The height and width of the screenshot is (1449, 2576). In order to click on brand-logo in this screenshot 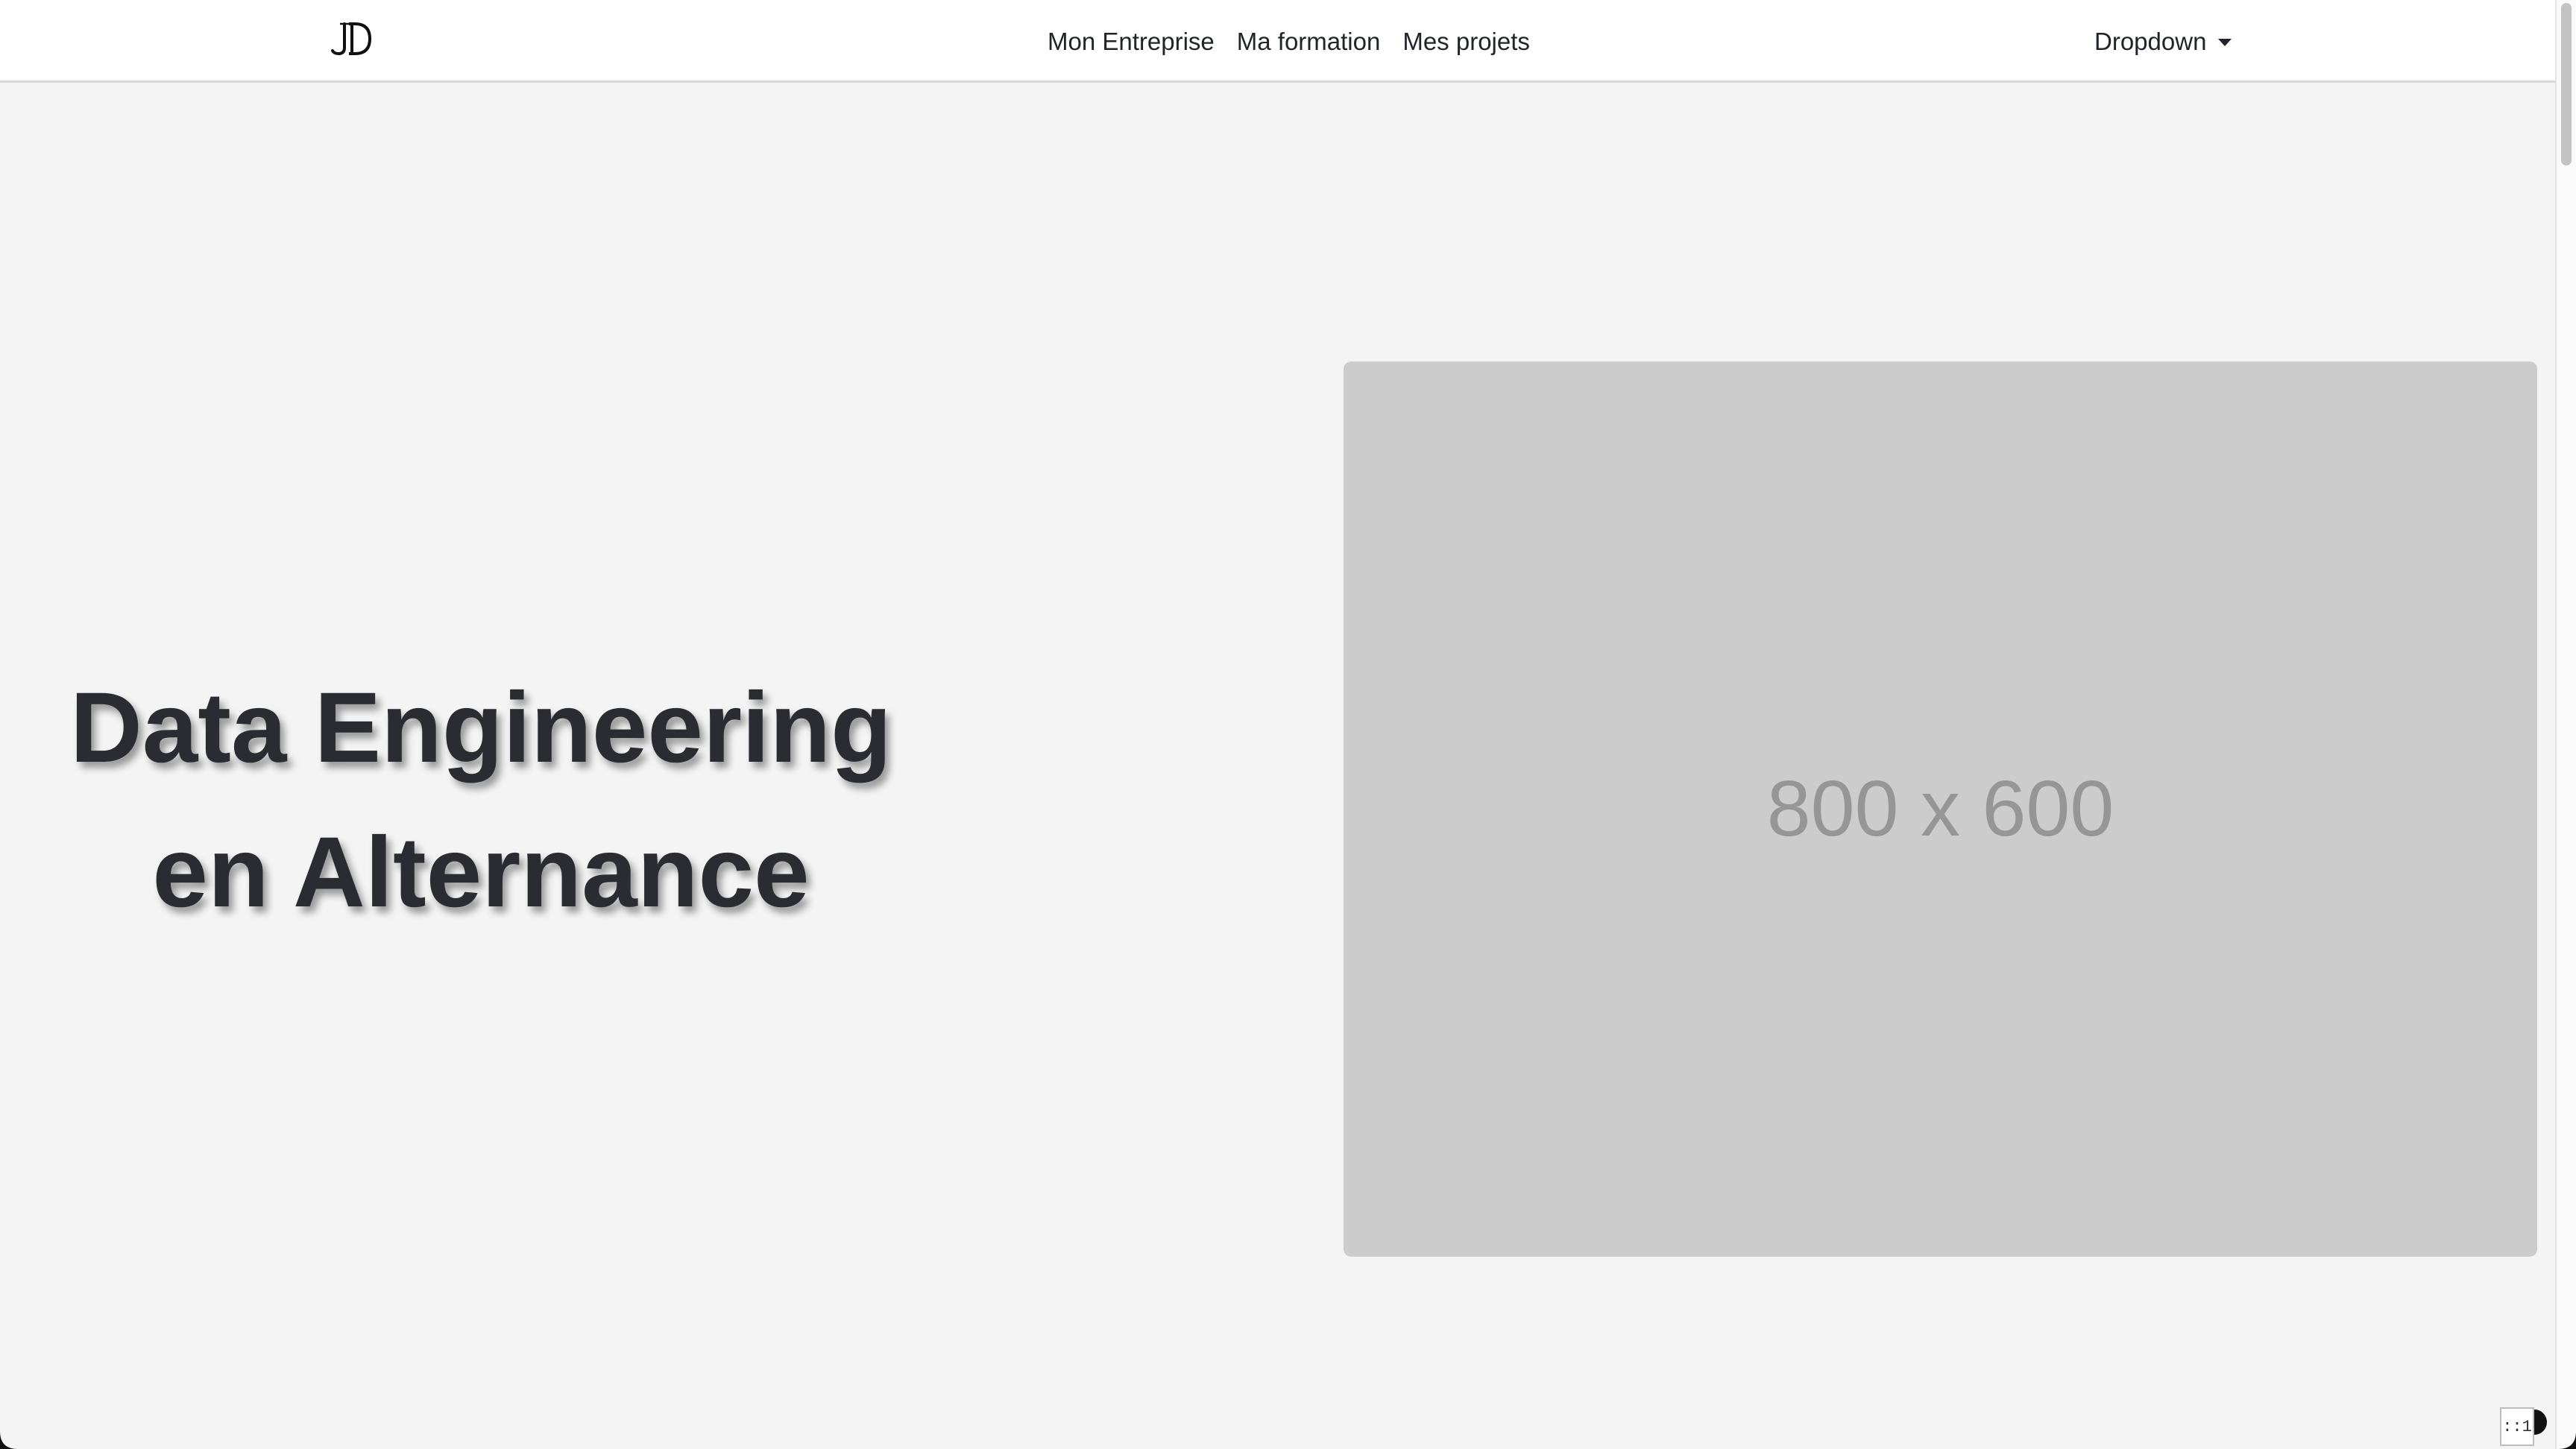, I will do `click(351, 39)`.